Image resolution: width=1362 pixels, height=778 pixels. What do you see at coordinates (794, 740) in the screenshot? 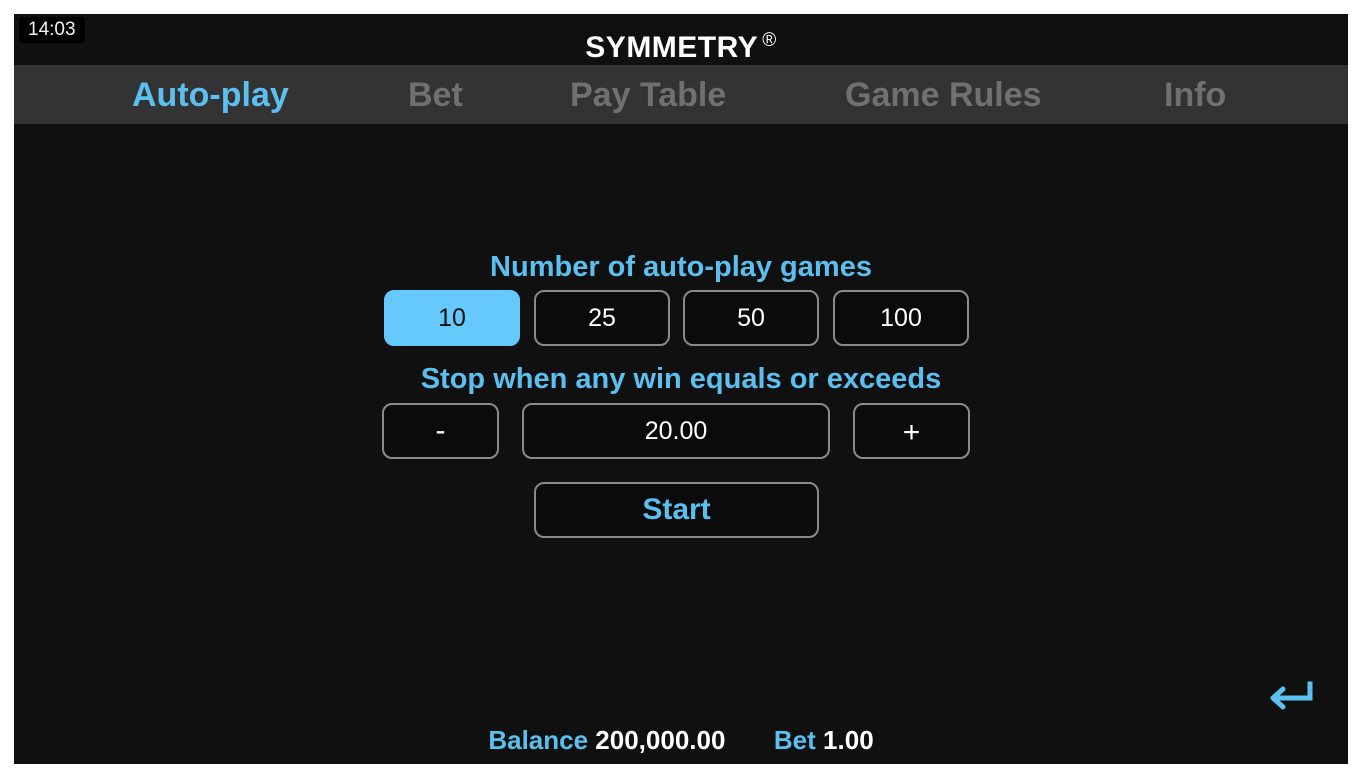
I see `bet-label: Bet` at bounding box center [794, 740].